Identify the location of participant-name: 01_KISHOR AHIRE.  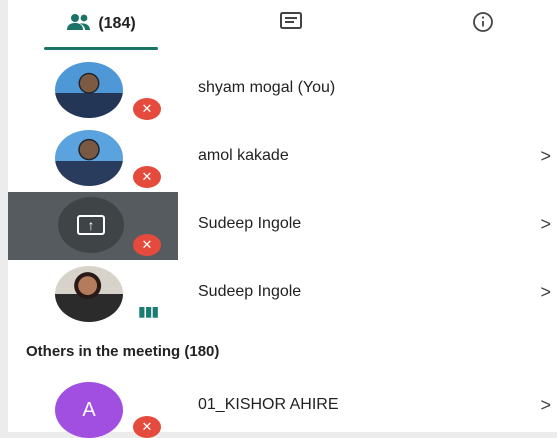
(268, 404).